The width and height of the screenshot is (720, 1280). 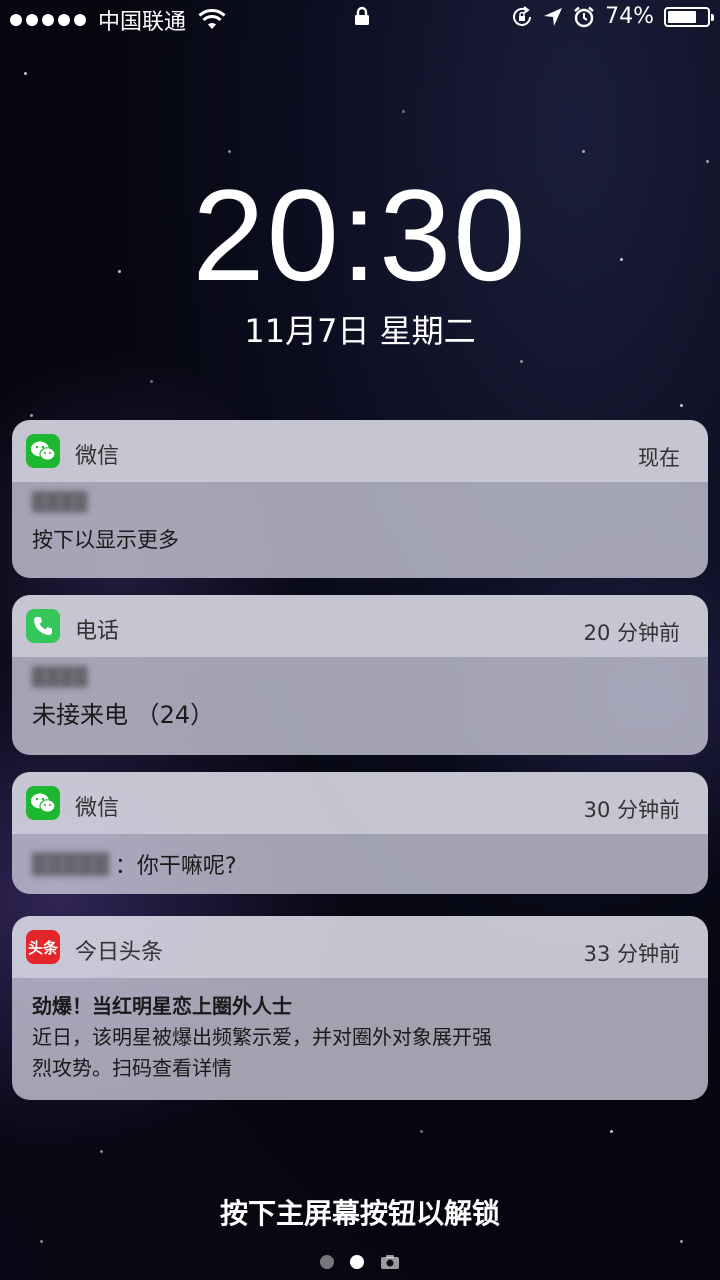 I want to click on notification-header: 微信 30 分钟前, so click(x=360, y=803).